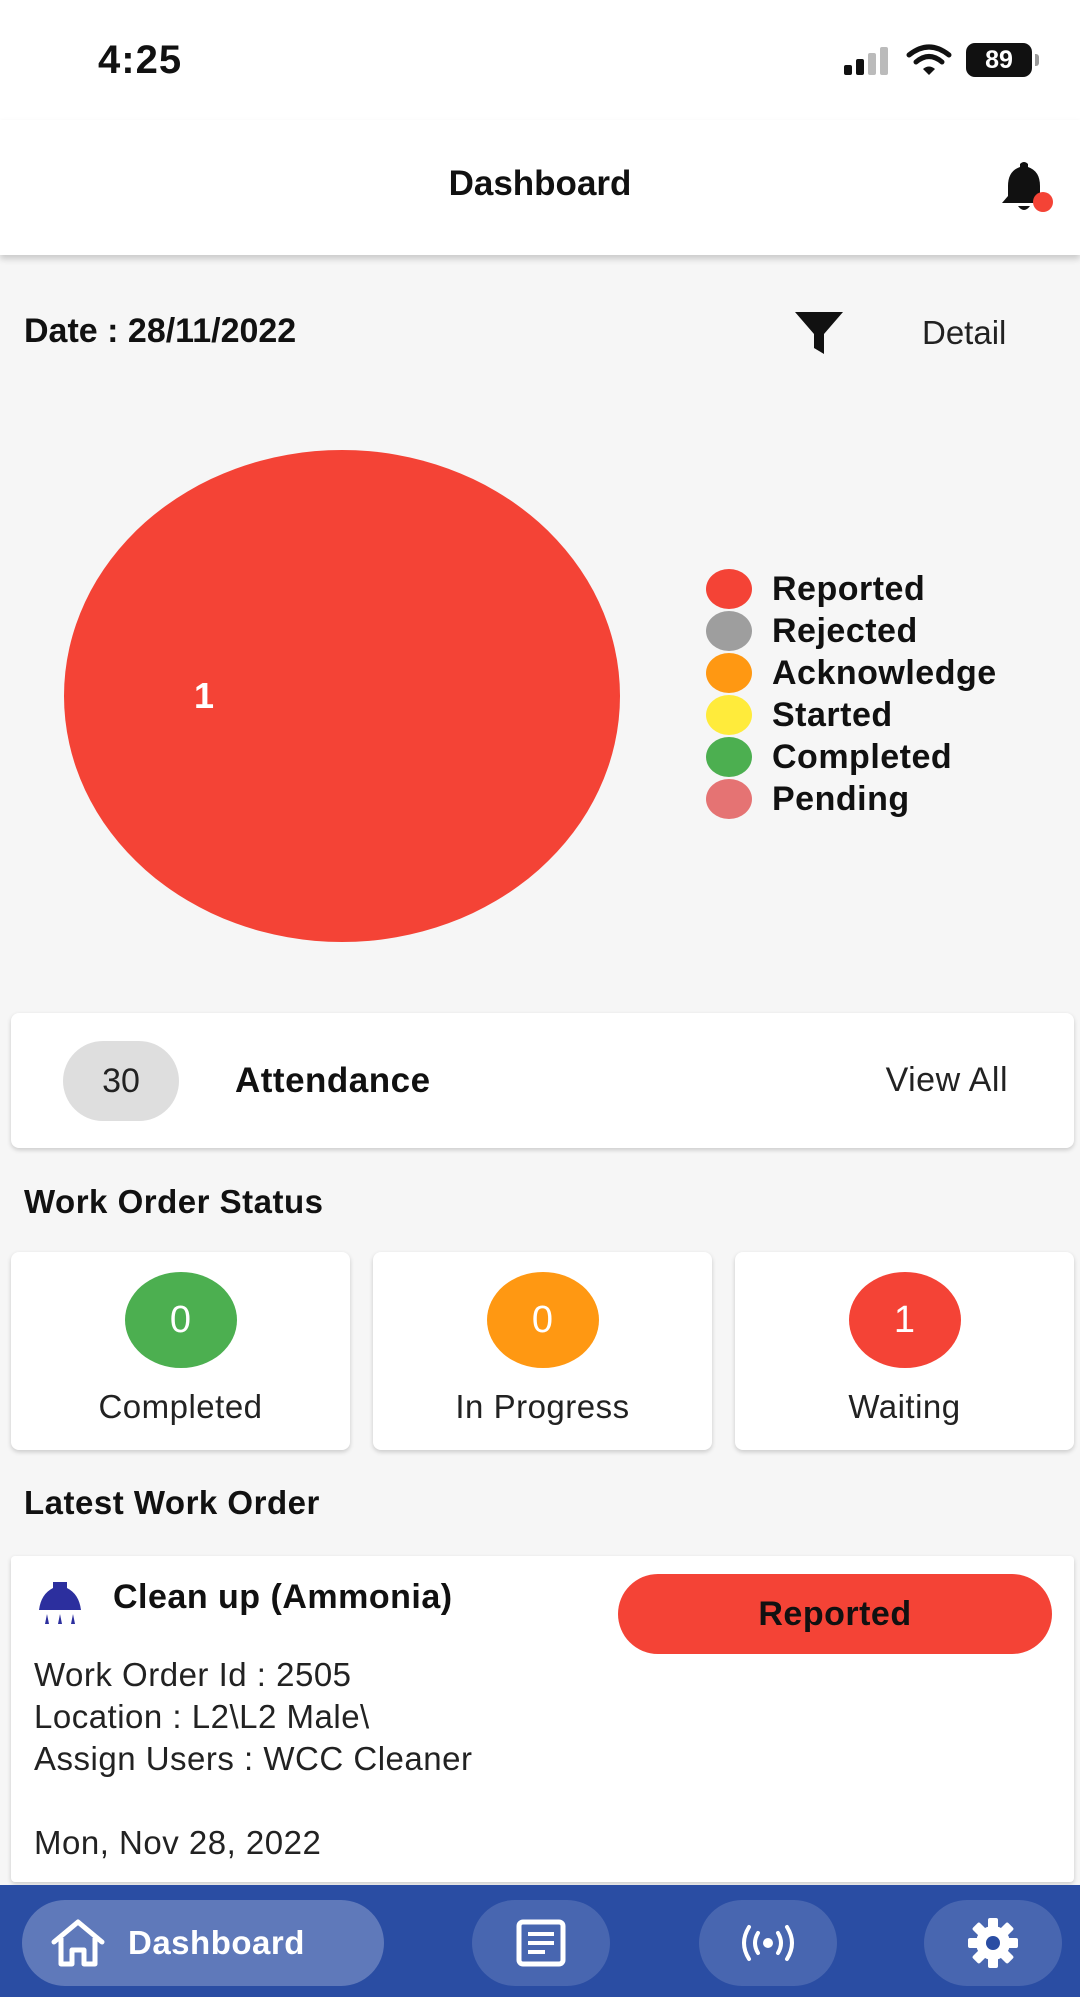 The image size is (1080, 1997). Describe the element at coordinates (849, 588) in the screenshot. I see `legend-label: Reported` at that location.